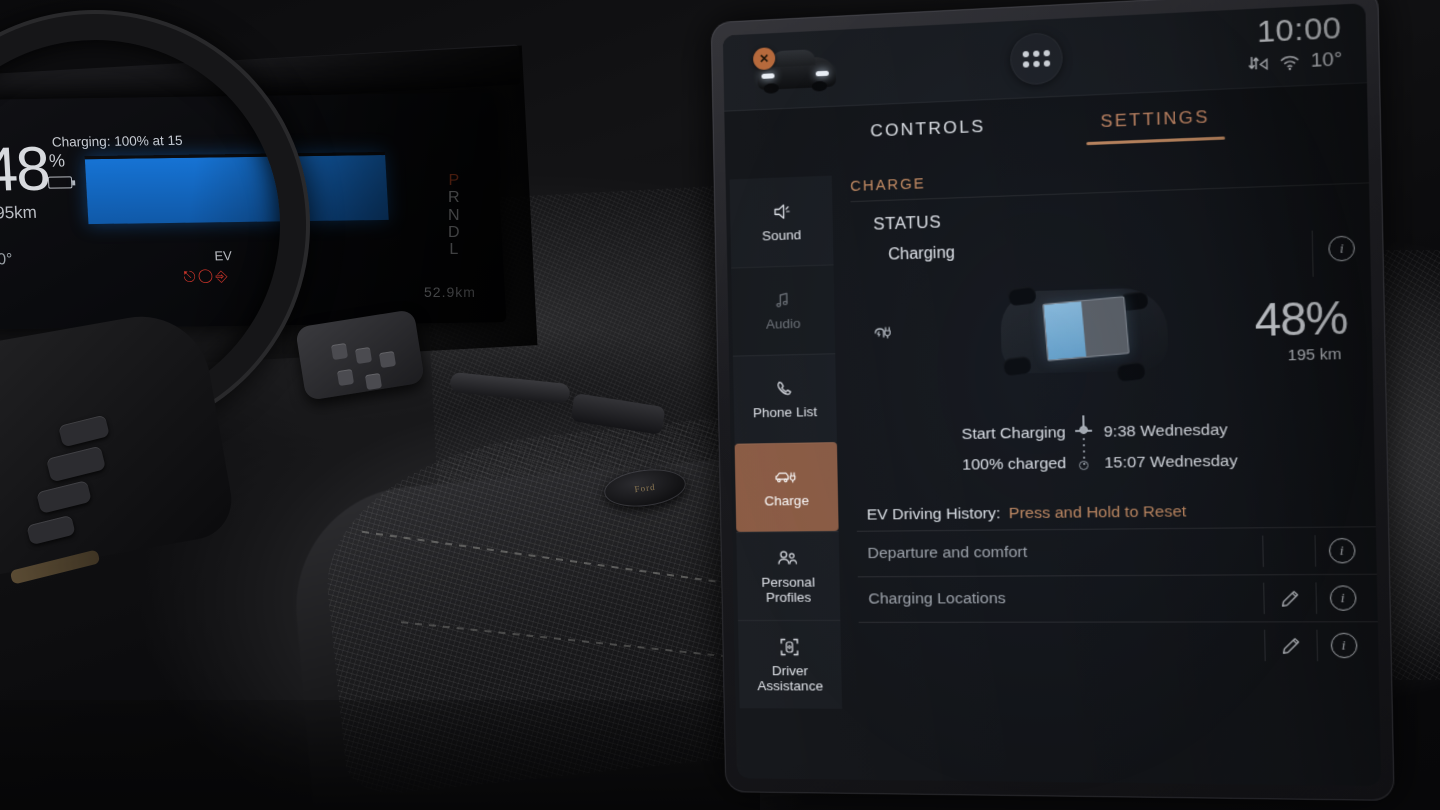 This screenshot has width=1440, height=810. I want to click on schedule-label-full: 100% charged, so click(1014, 464).